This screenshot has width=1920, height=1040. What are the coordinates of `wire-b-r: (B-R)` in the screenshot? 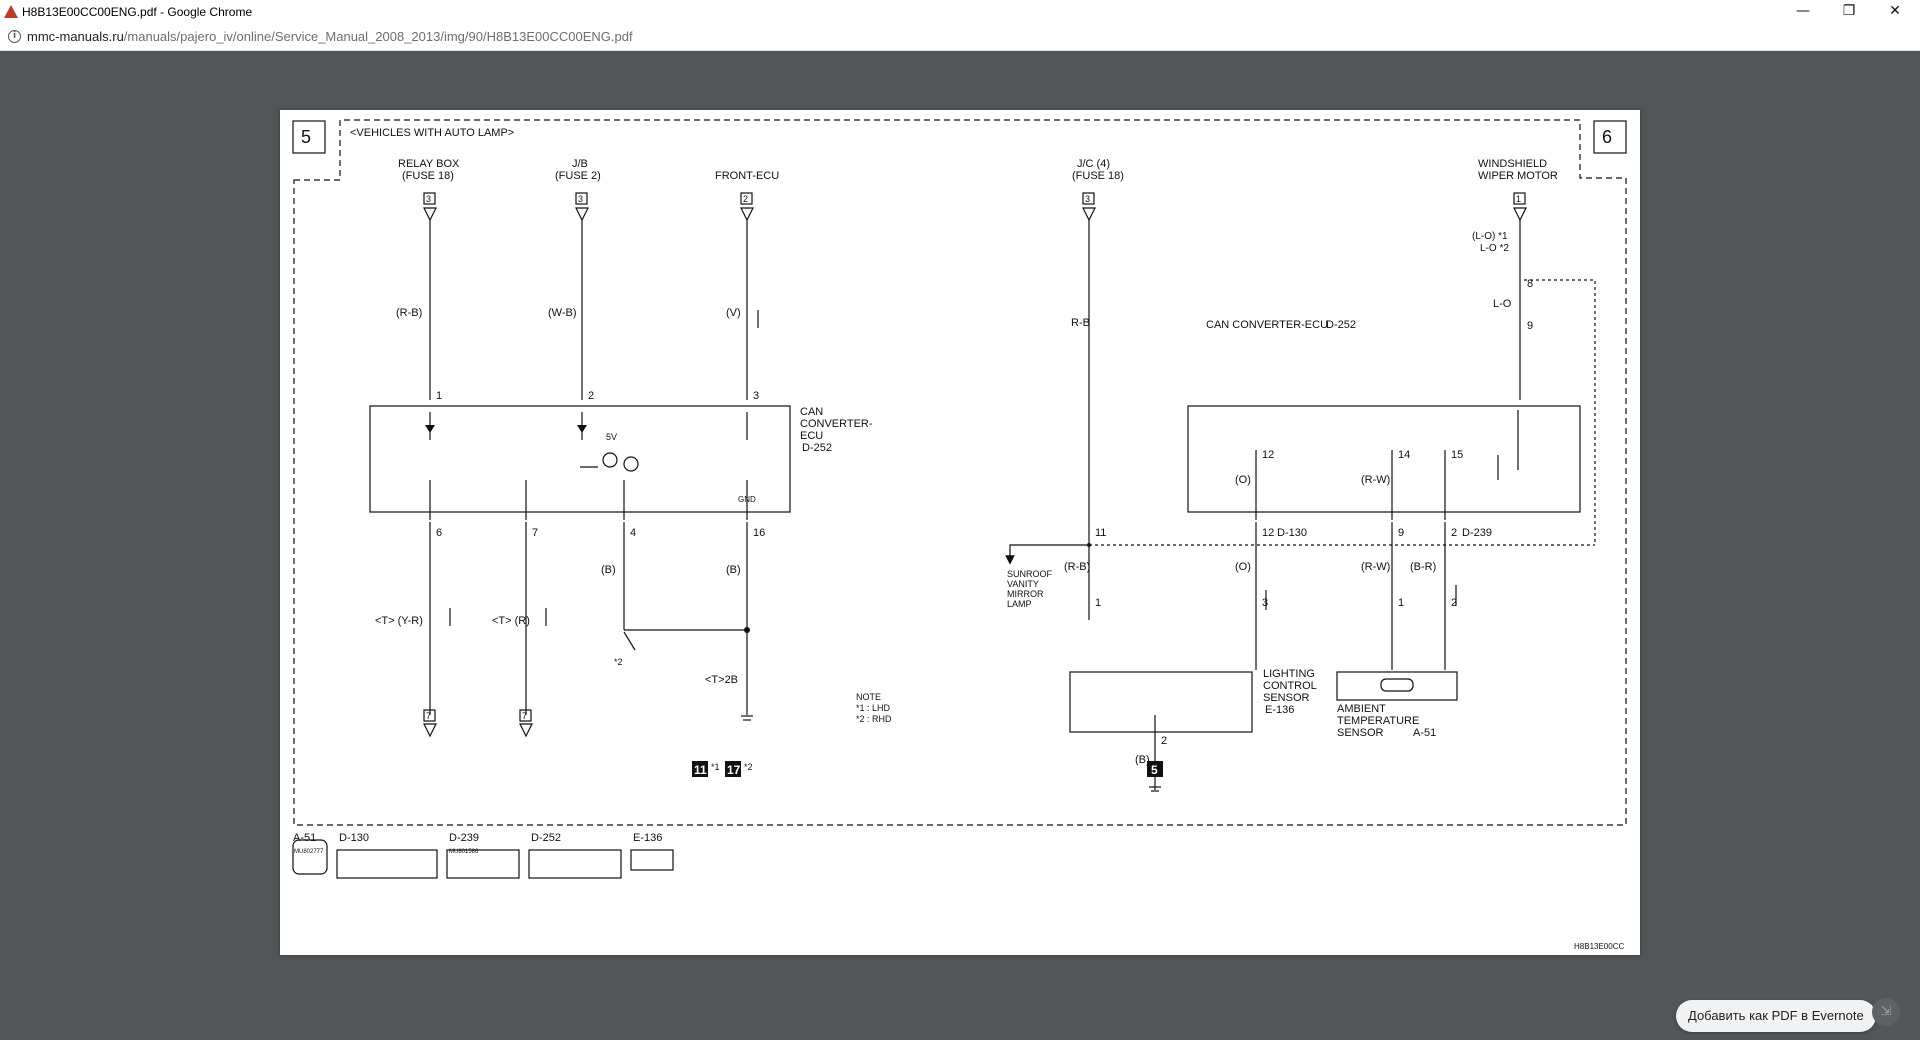 It's located at (1423, 567).